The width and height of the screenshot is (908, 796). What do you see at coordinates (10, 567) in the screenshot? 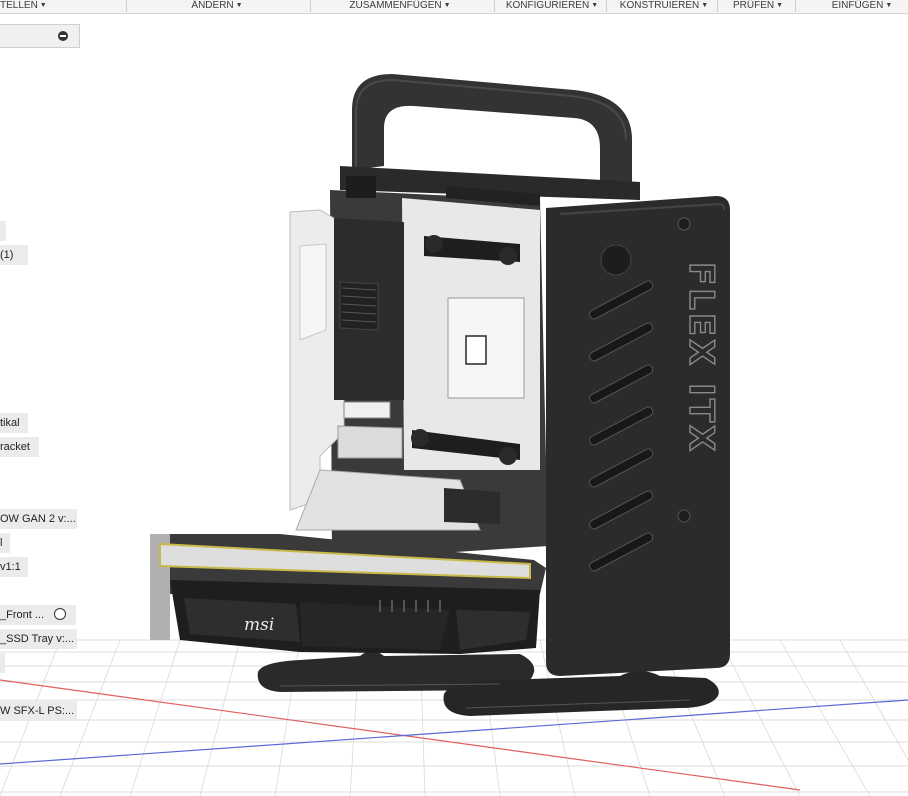
I see `browser-node-label: v1:1` at bounding box center [10, 567].